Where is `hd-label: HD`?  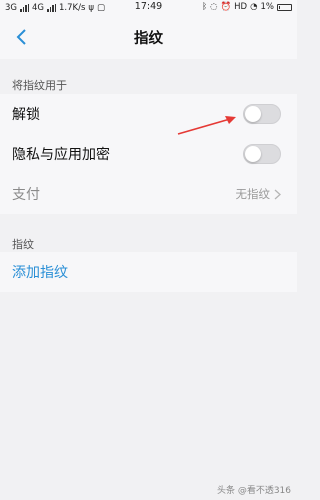
hd-label: HD is located at coordinates (241, 7).